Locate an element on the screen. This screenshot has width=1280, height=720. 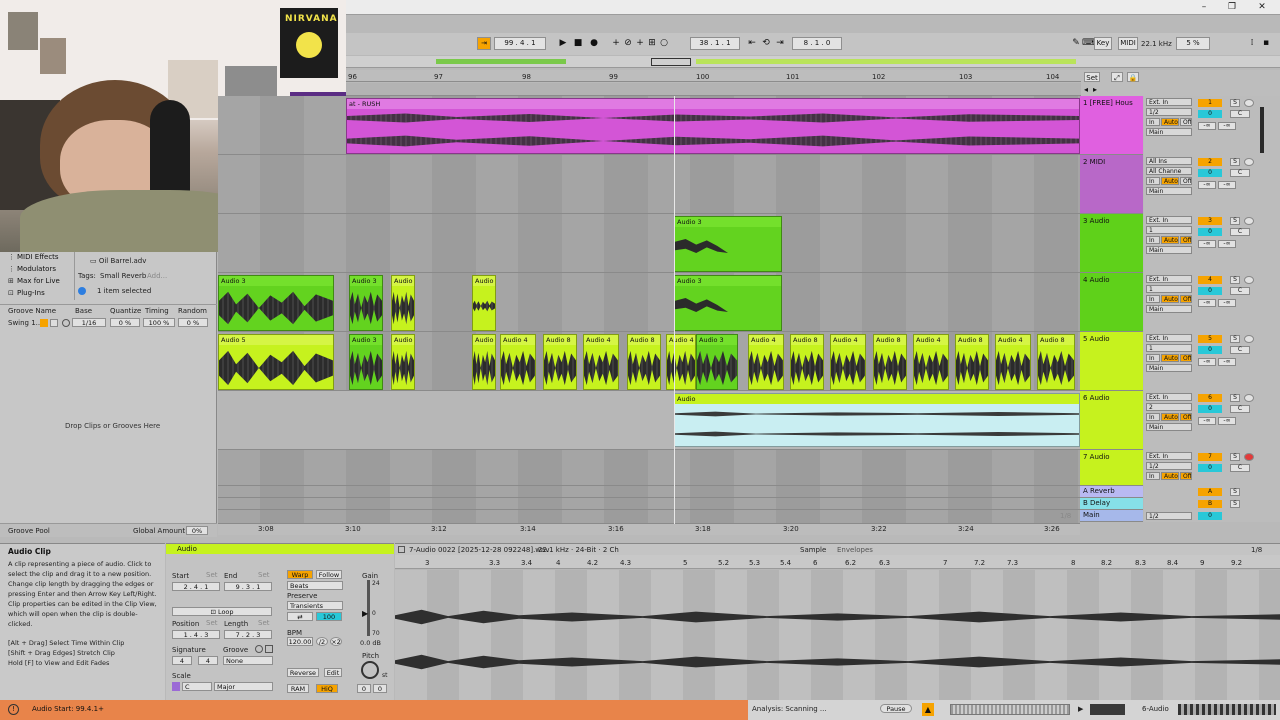
main-lane: 1/8 is located at coordinates (649, 517).